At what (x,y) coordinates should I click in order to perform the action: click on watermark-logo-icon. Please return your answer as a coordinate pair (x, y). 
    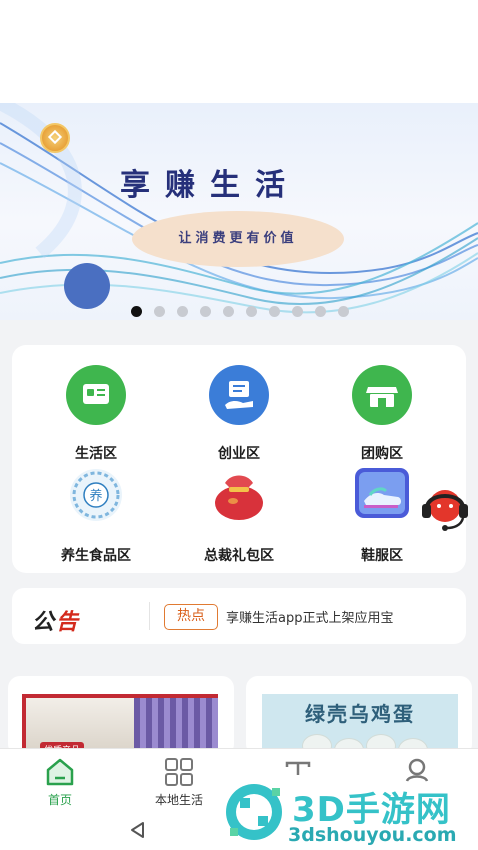
    Looking at the image, I should click on (254, 812).